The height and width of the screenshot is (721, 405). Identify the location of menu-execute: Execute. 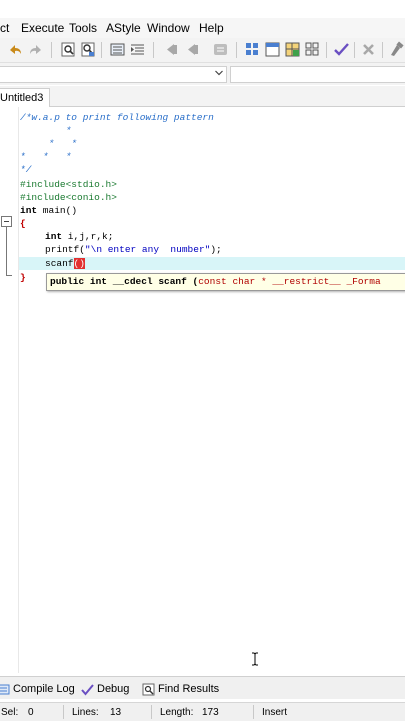
(42, 28).